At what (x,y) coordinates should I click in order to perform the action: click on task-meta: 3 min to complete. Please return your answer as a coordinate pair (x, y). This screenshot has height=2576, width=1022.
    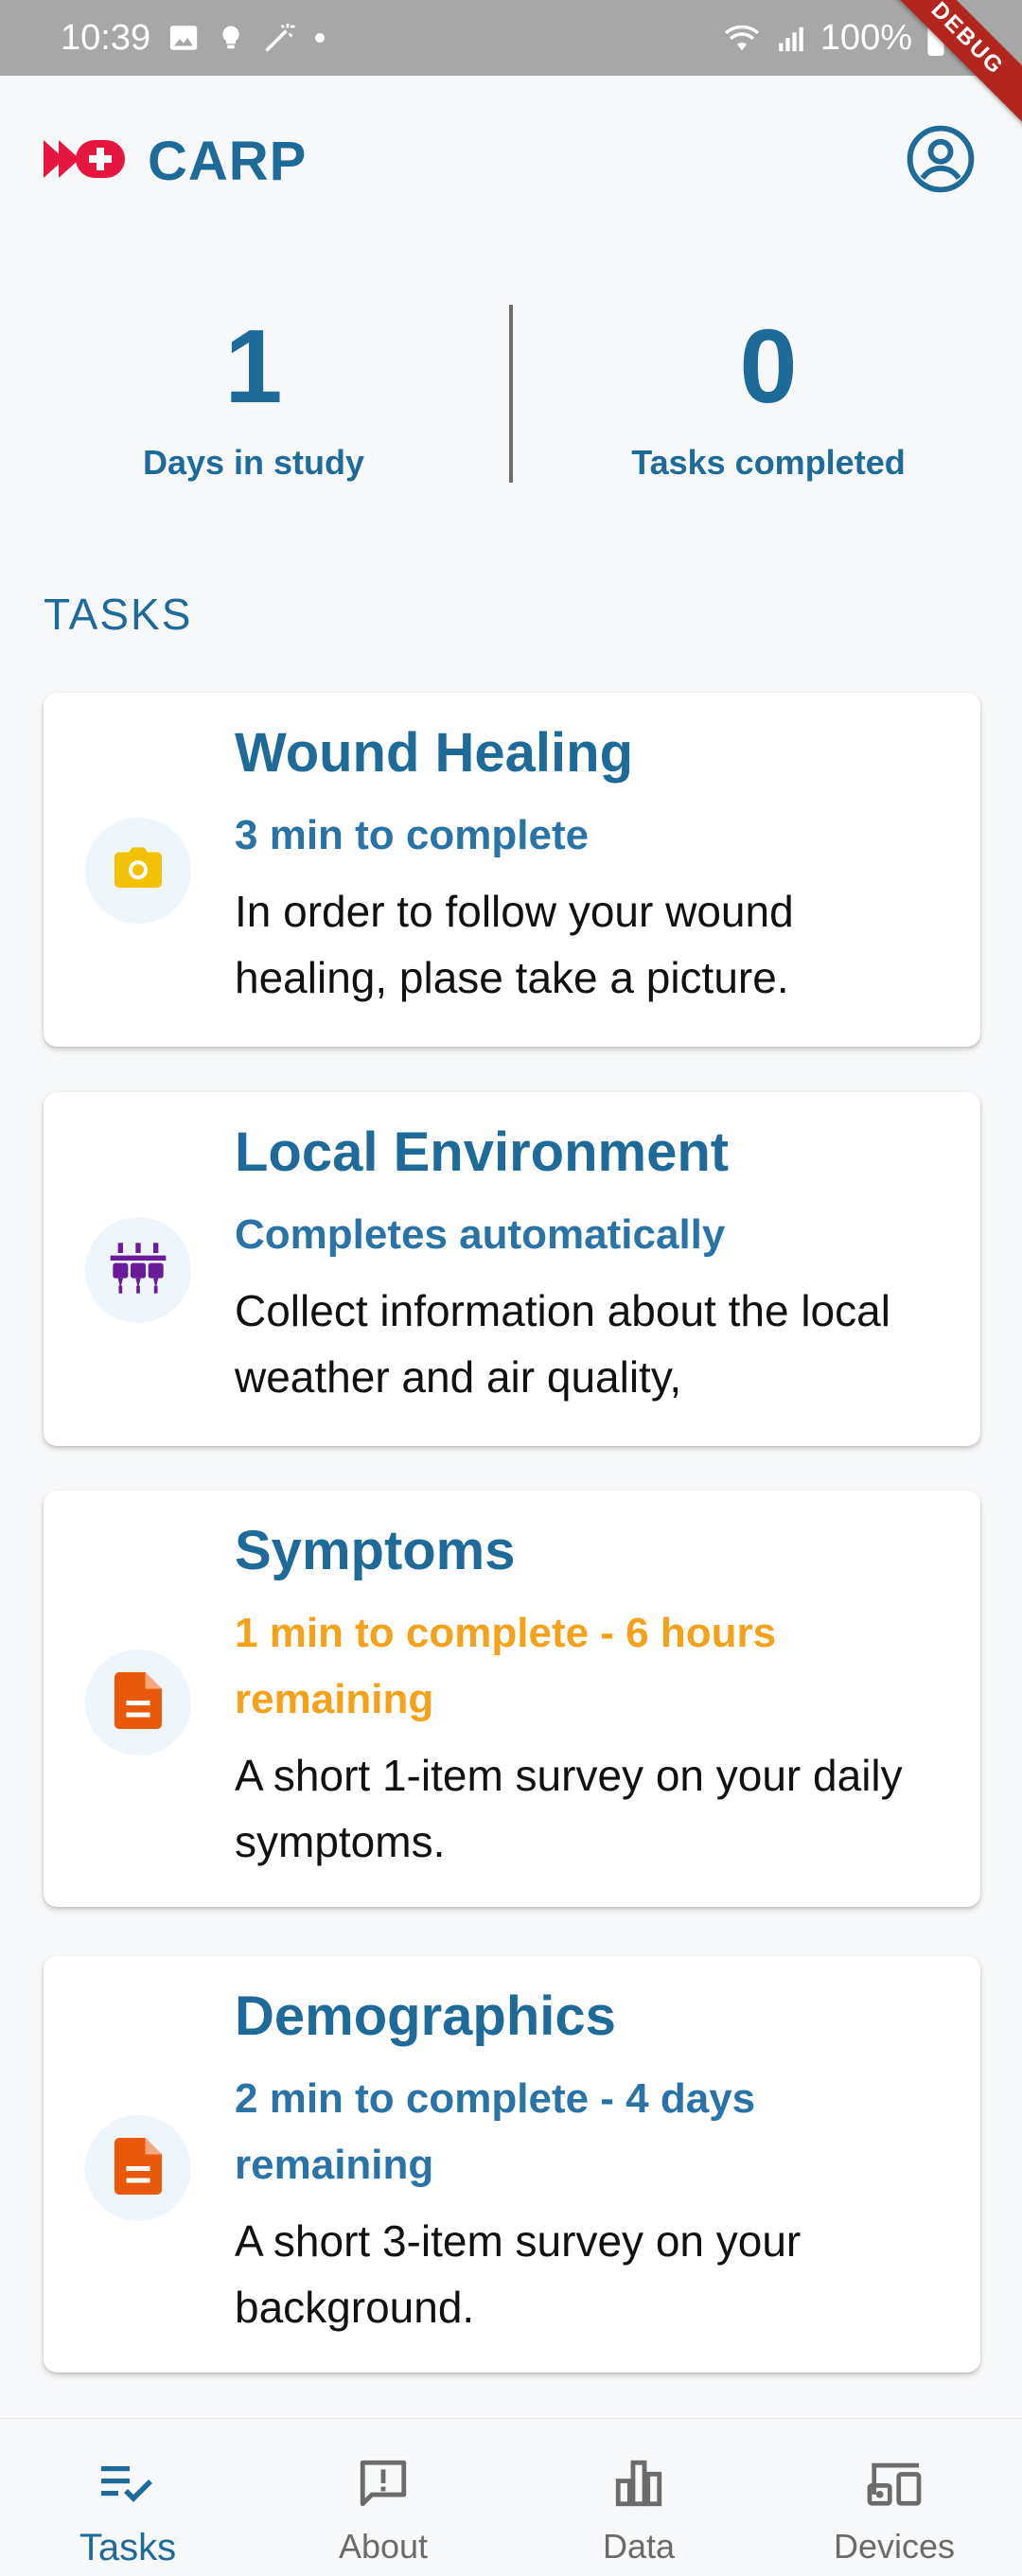
    Looking at the image, I should click on (412, 835).